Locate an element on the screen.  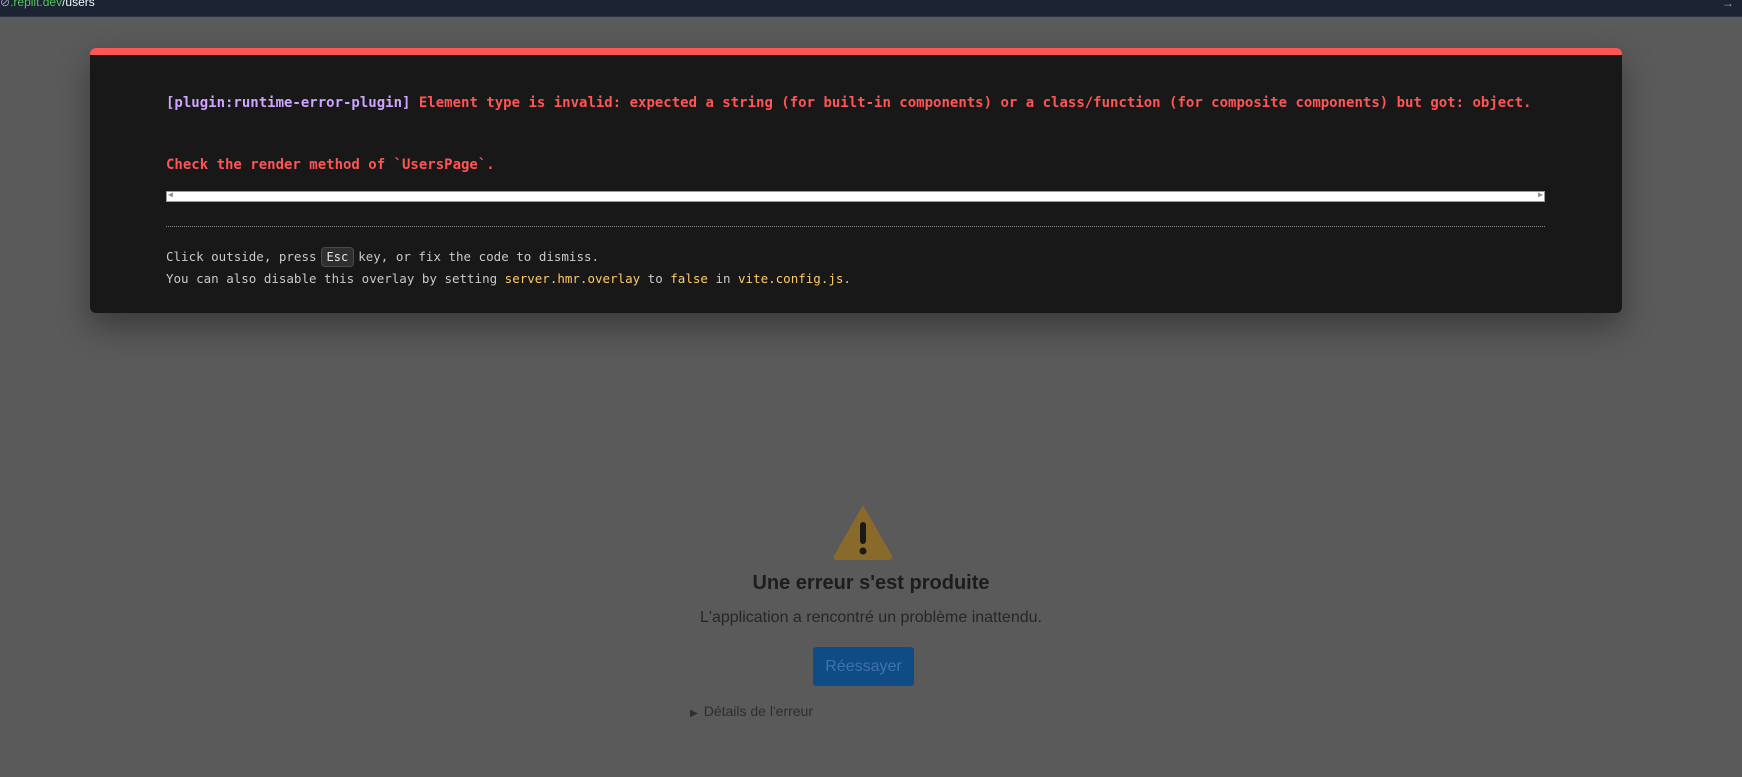
error-hint: Check the render method of `UsersPage`. is located at coordinates (330, 165).